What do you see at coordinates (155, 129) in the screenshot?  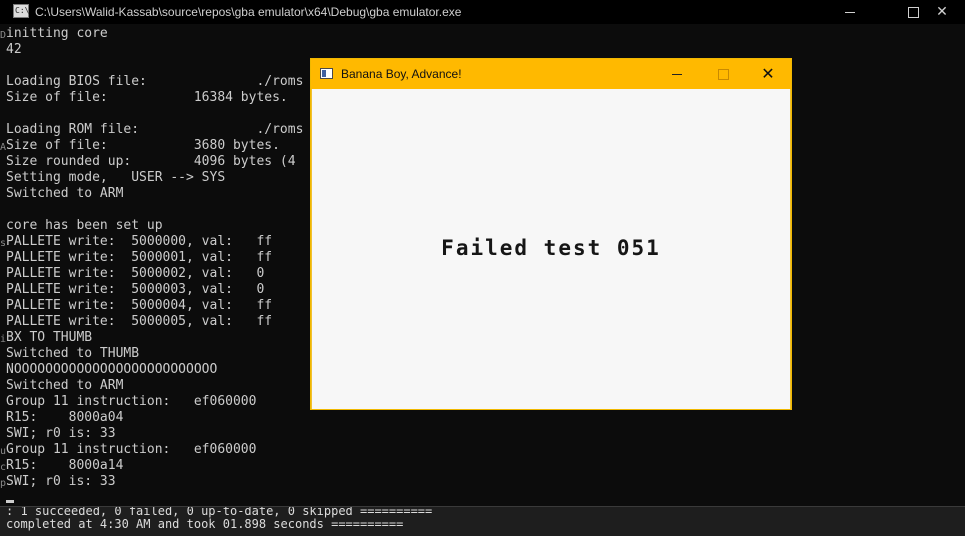 I see `console-line: Loading ROM file: ./roms` at bounding box center [155, 129].